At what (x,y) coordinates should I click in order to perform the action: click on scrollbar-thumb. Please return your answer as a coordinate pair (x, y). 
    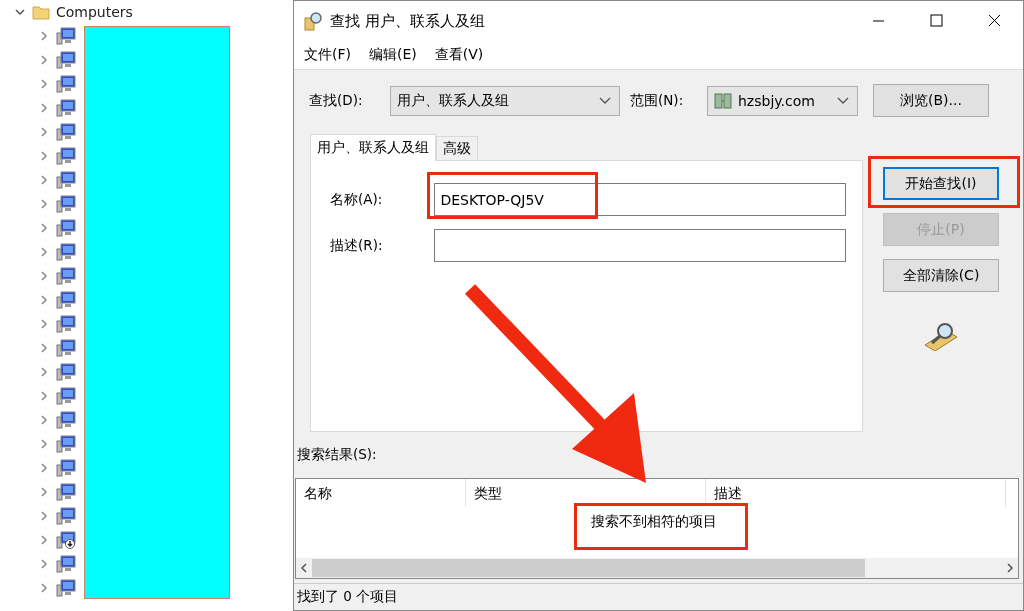
    Looking at the image, I should click on (588, 568).